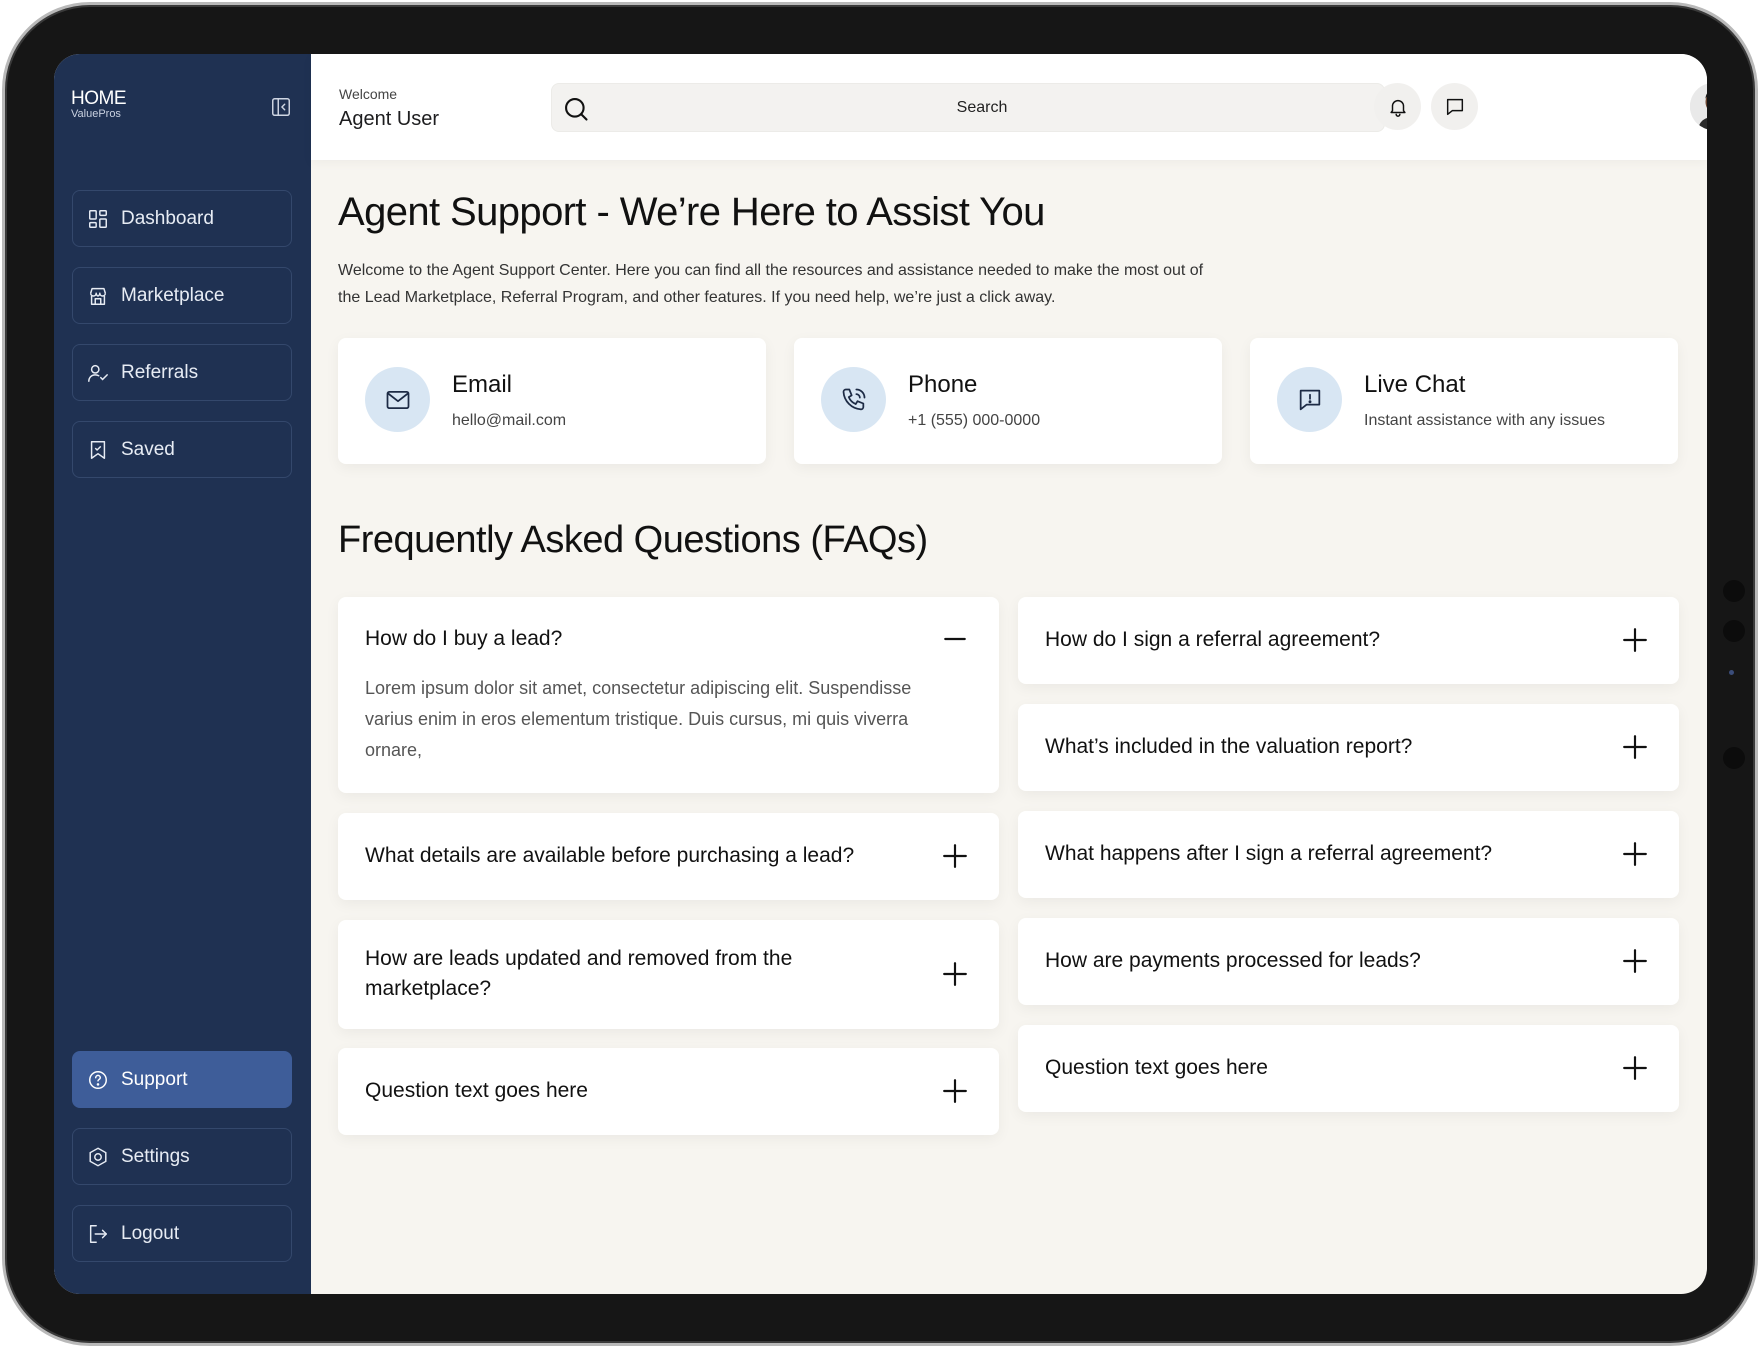 This screenshot has width=1763, height=1350. What do you see at coordinates (982, 107) in the screenshot?
I see `search-input` at bounding box center [982, 107].